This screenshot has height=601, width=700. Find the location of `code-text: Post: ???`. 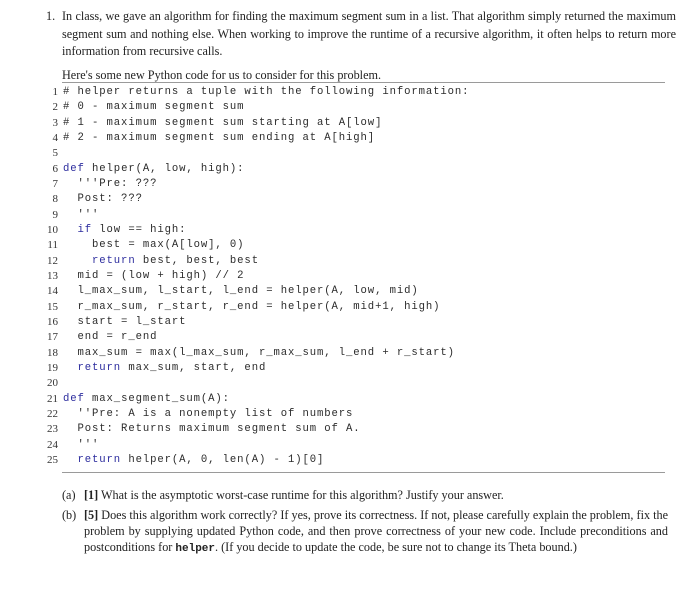

code-text: Post: ??? is located at coordinates (103, 199).